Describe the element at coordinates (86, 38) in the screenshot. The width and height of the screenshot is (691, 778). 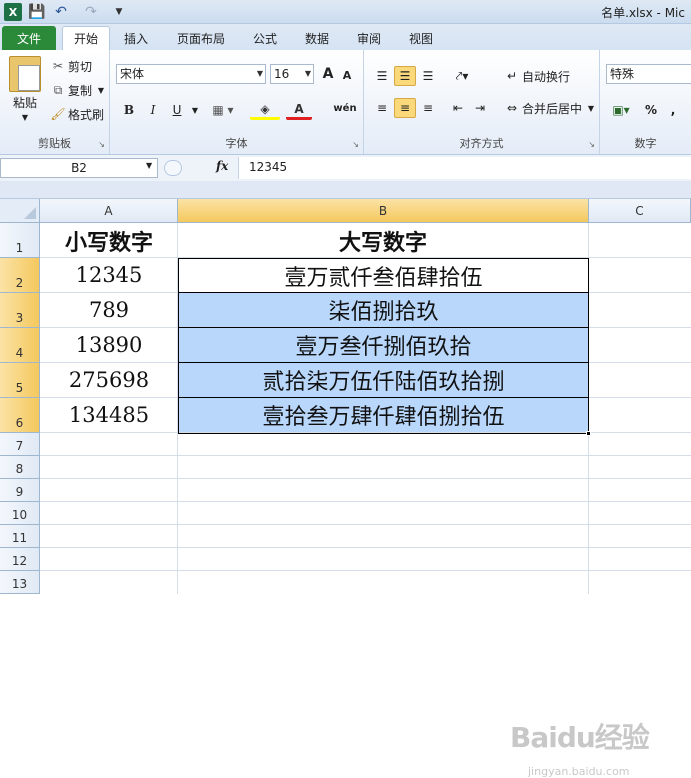
I see `tab-home: 开始` at that location.